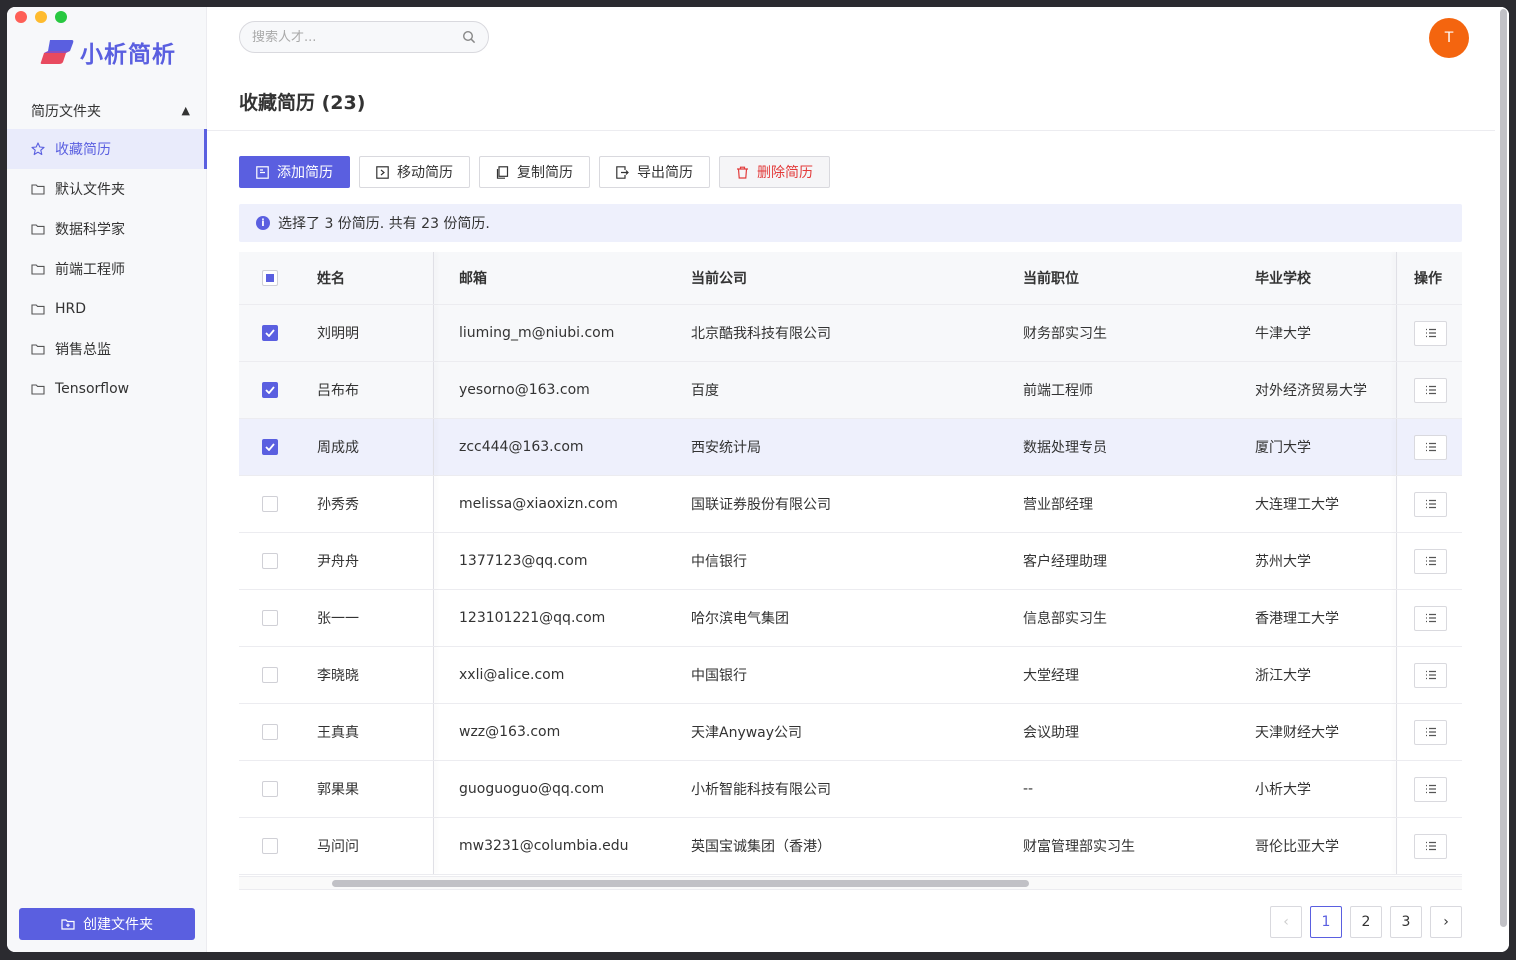 The height and width of the screenshot is (960, 1516). I want to click on table-row: 周成成 zcc444@163.com 西安统计局 数据处理专员 厦门大学, so click(850, 447).